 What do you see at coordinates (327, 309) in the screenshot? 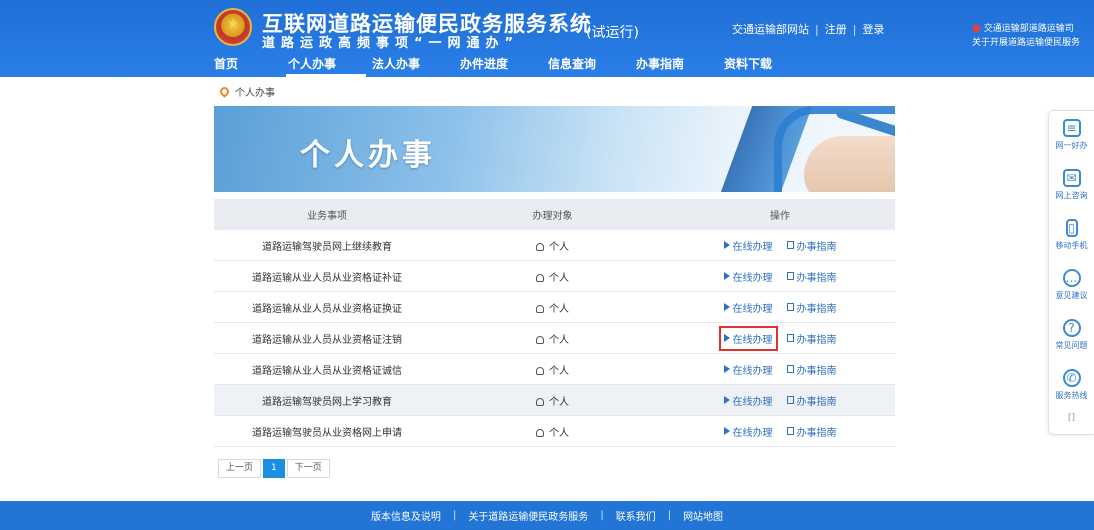
I see `service-item-name: 道路运输从业人员从业资格证换证` at bounding box center [327, 309].